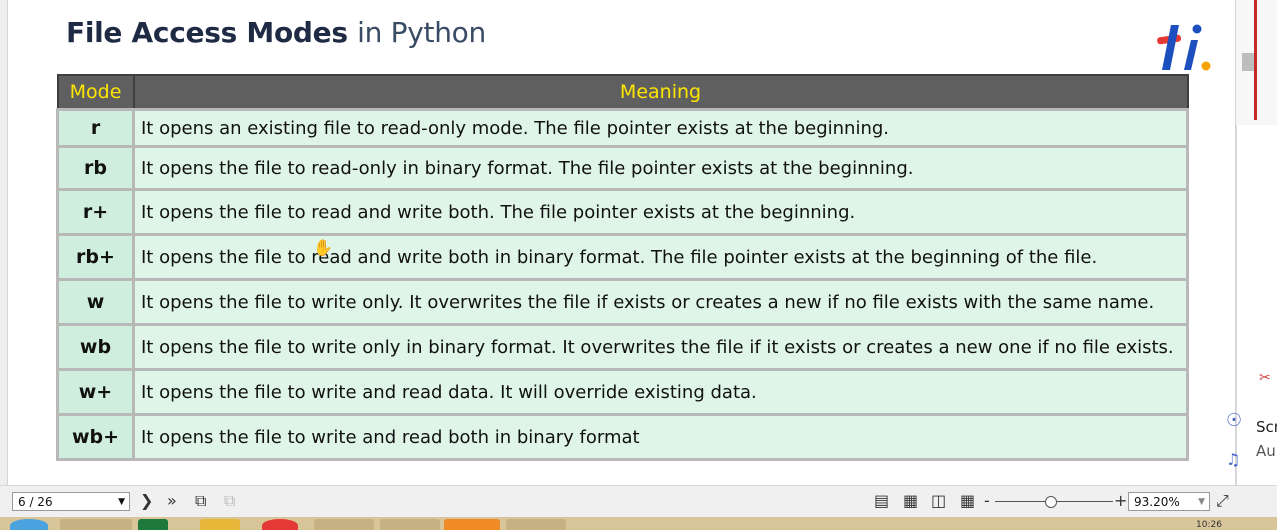 The image size is (1277, 530). I want to click on zoom-level-select: 93.20% ▼, so click(1169, 501).